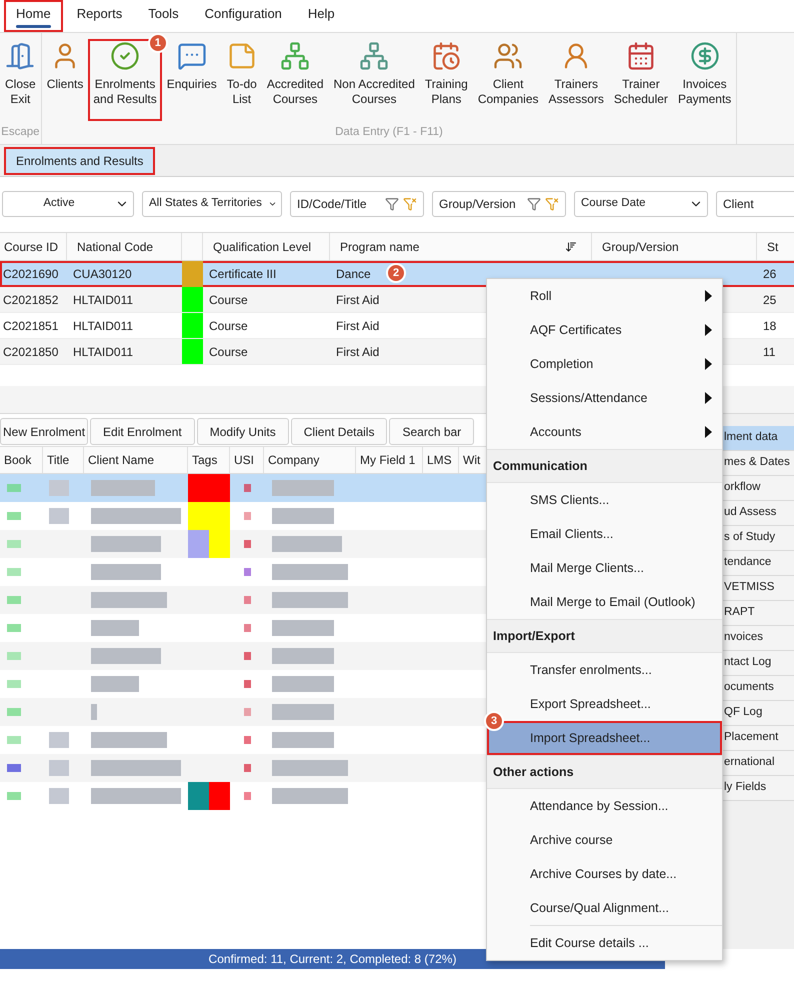 The height and width of the screenshot is (981, 794). Describe the element at coordinates (508, 80) in the screenshot. I see `ribbon-button: Client Companies` at that location.